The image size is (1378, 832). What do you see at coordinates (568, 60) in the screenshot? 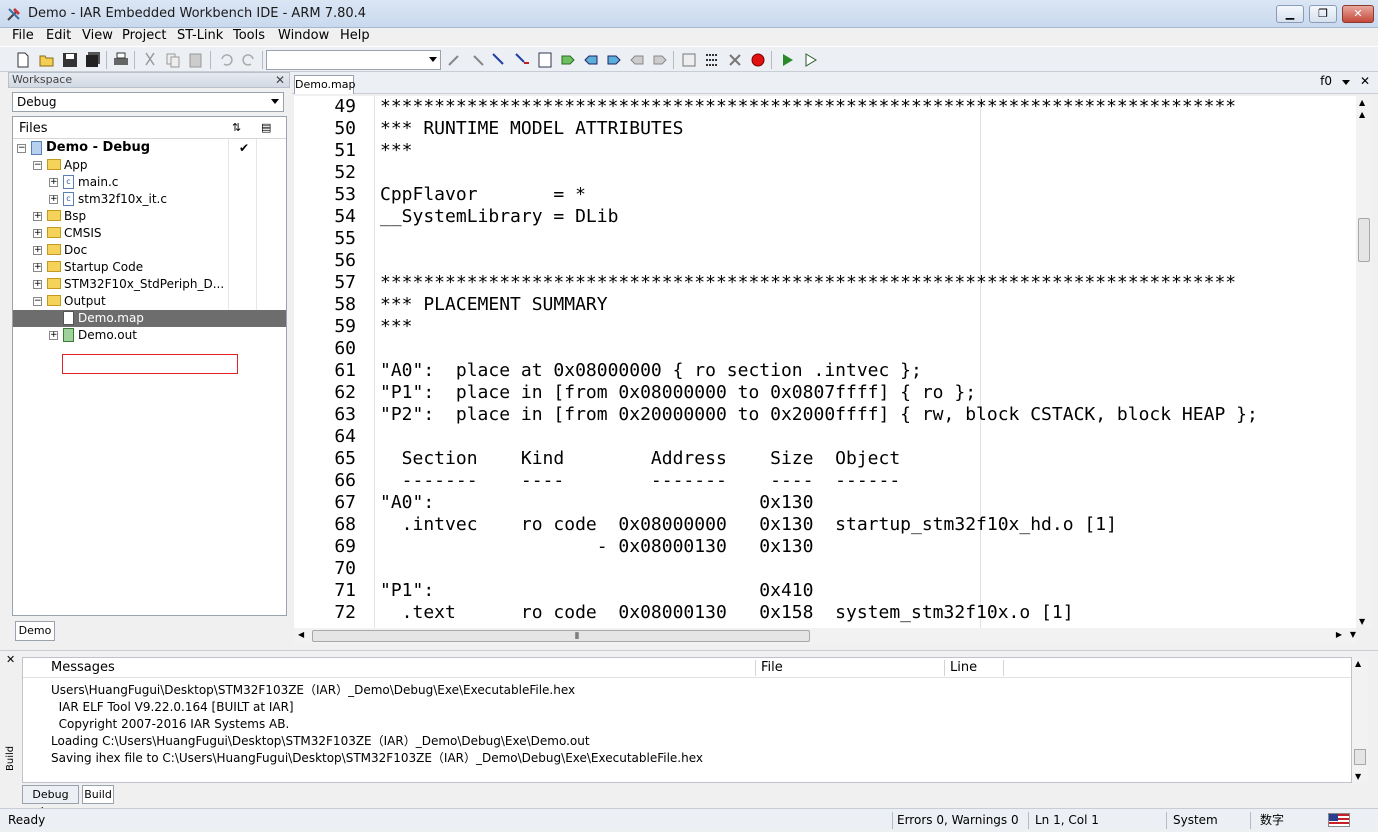
I see `bookmark-toggle-button` at bounding box center [568, 60].